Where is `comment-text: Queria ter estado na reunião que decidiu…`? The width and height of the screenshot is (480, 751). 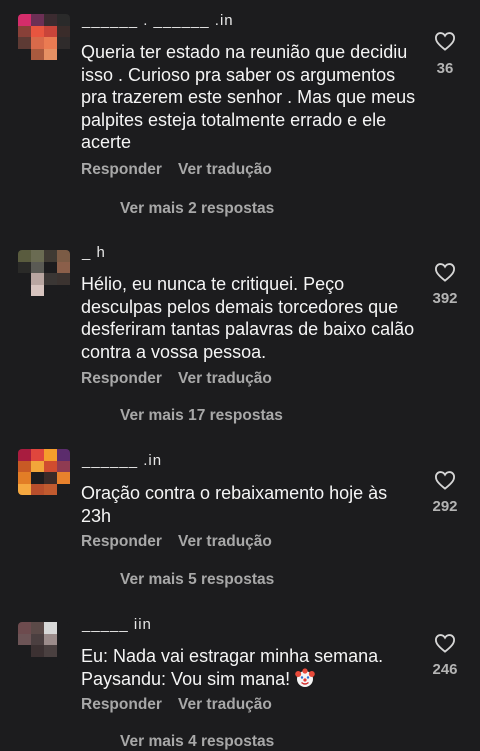 comment-text: Queria ter estado na reunião que decidiu… is located at coordinates (248, 97).